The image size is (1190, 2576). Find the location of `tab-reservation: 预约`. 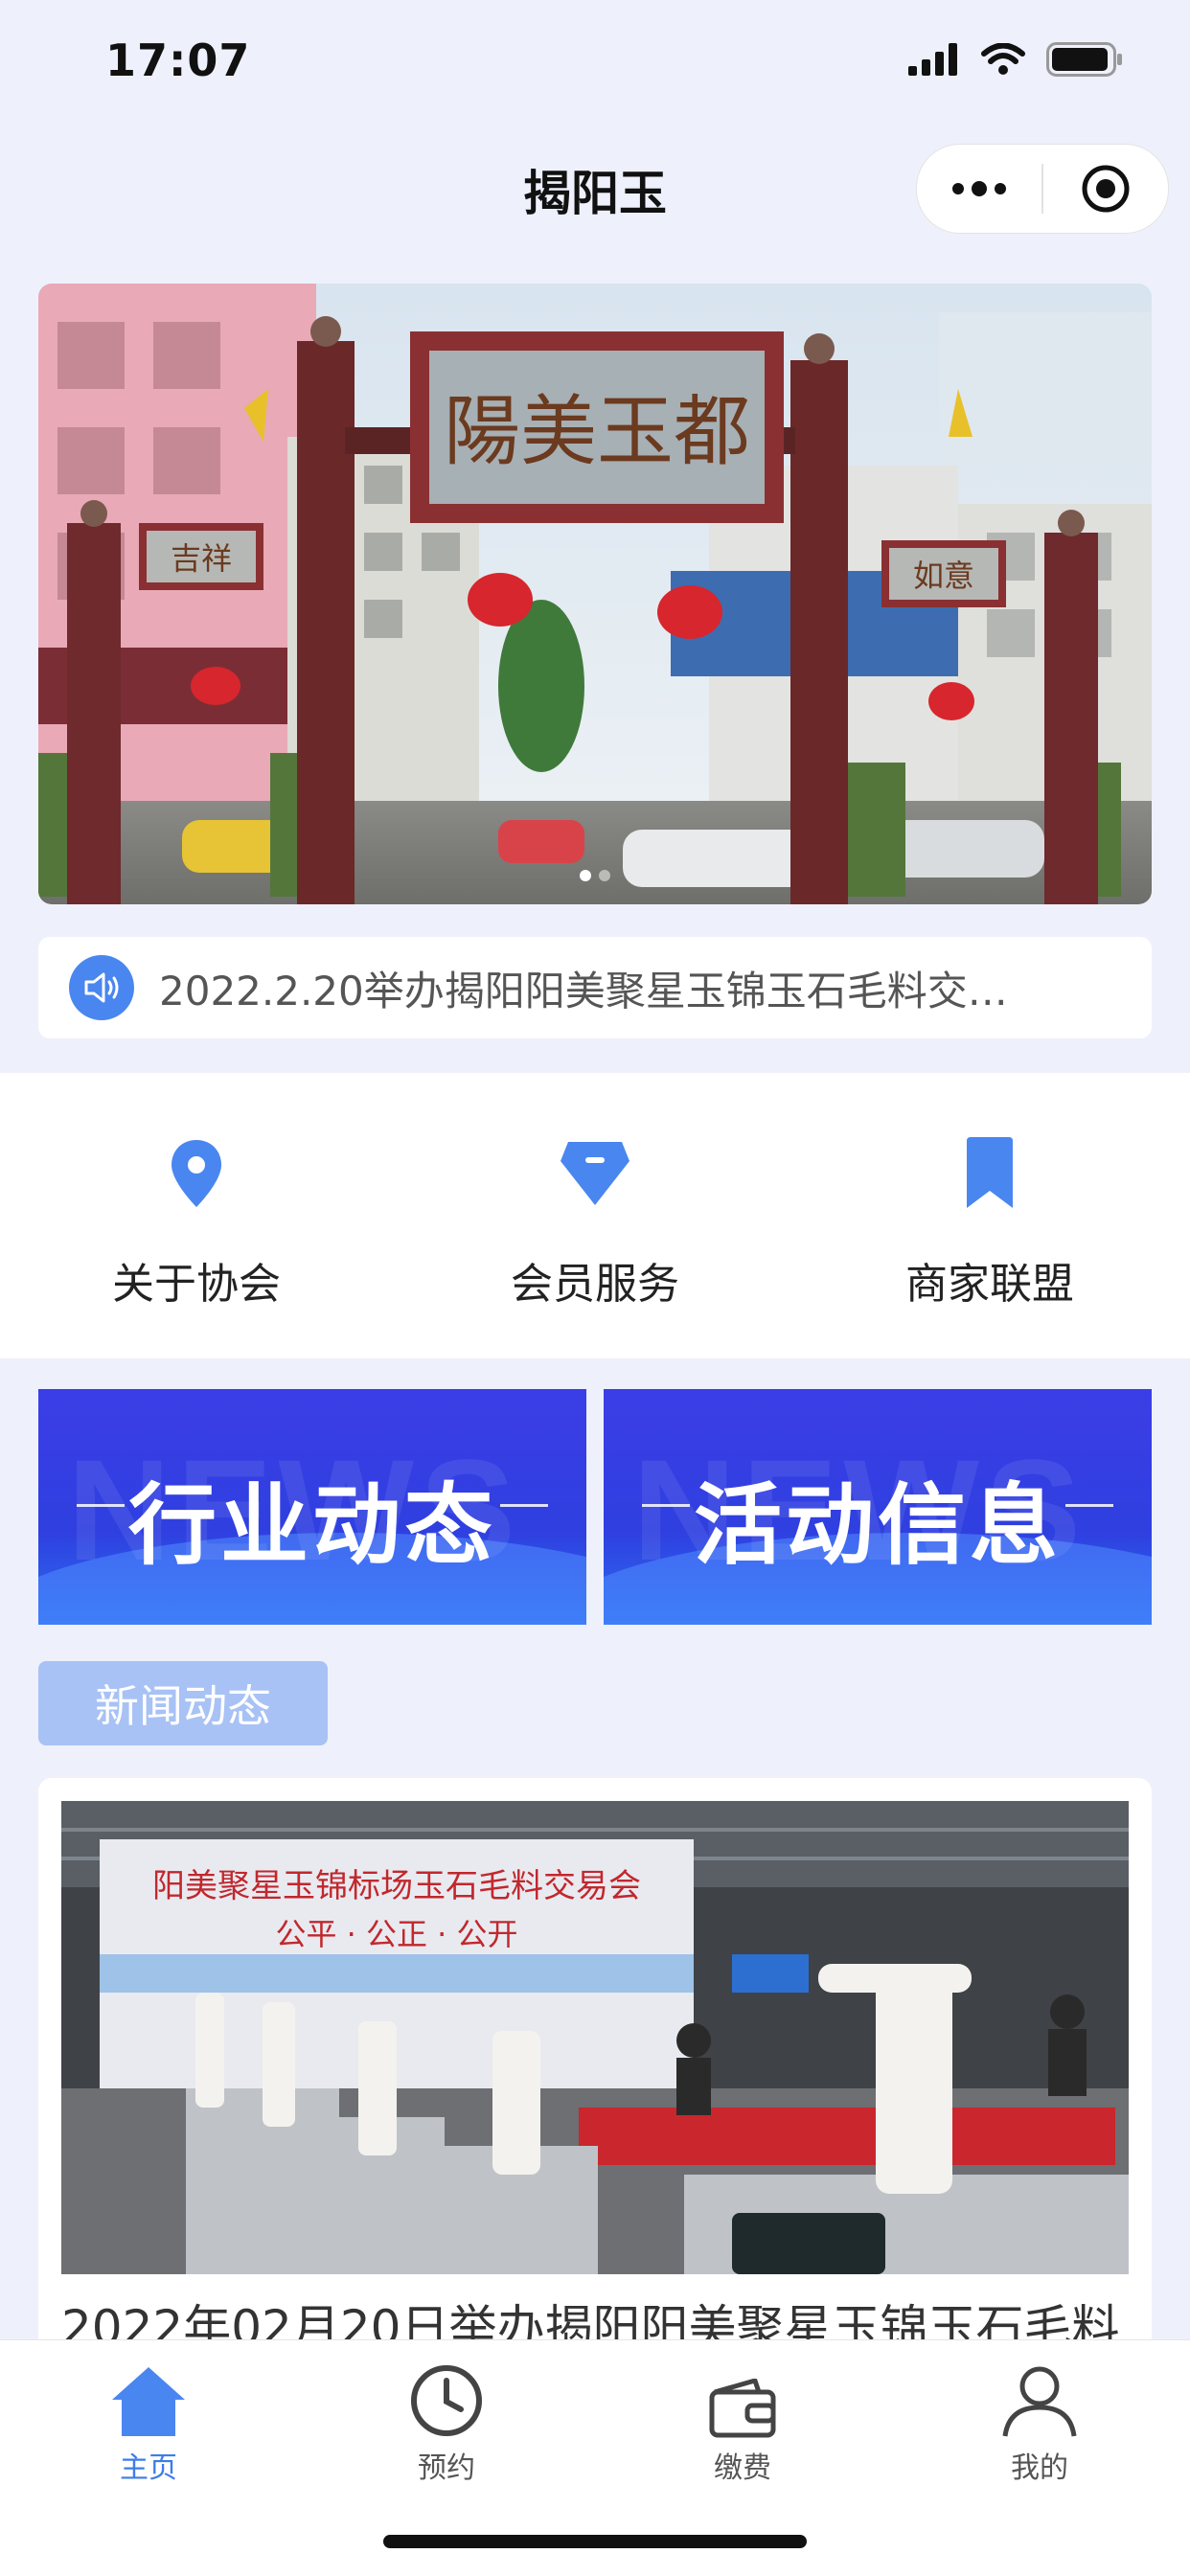

tab-reservation: 预约 is located at coordinates (447, 2419).